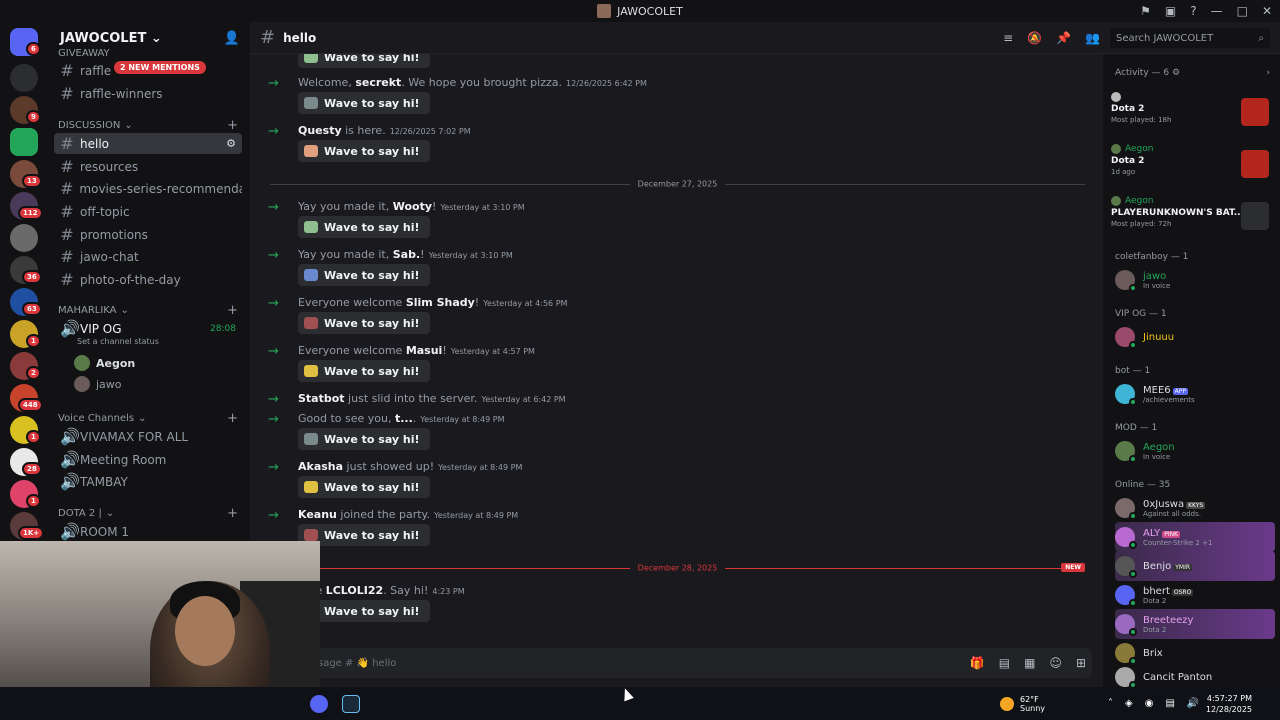  I want to click on channel-resources: # resources, so click(148, 166).